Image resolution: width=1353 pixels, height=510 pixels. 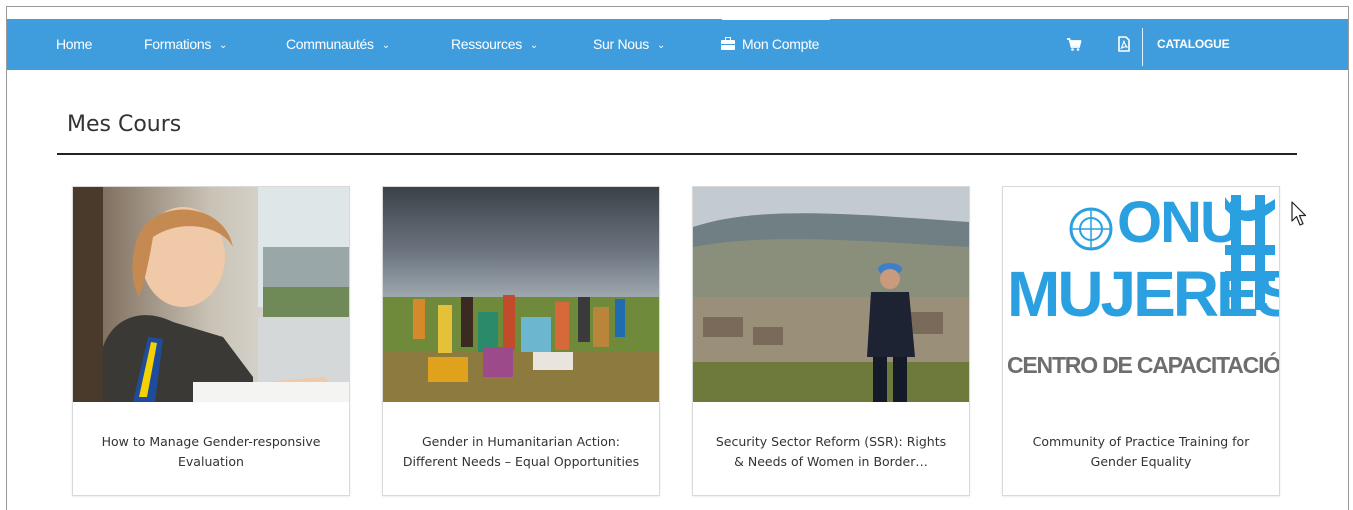 What do you see at coordinates (677, 154) in the screenshot?
I see `title-divider` at bounding box center [677, 154].